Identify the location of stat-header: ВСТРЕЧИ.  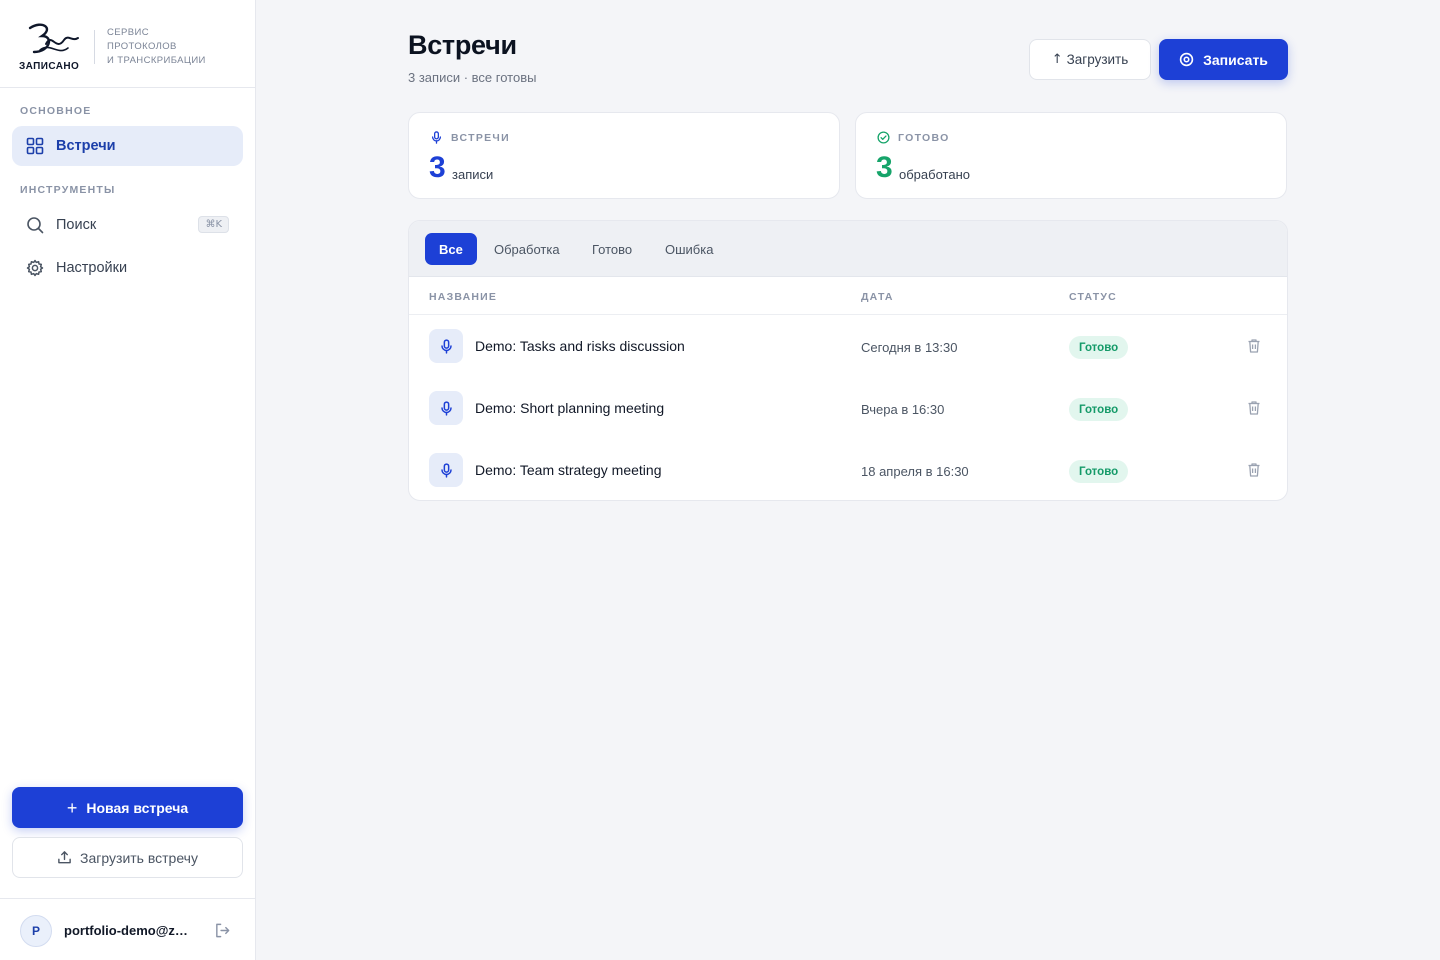
(470, 137).